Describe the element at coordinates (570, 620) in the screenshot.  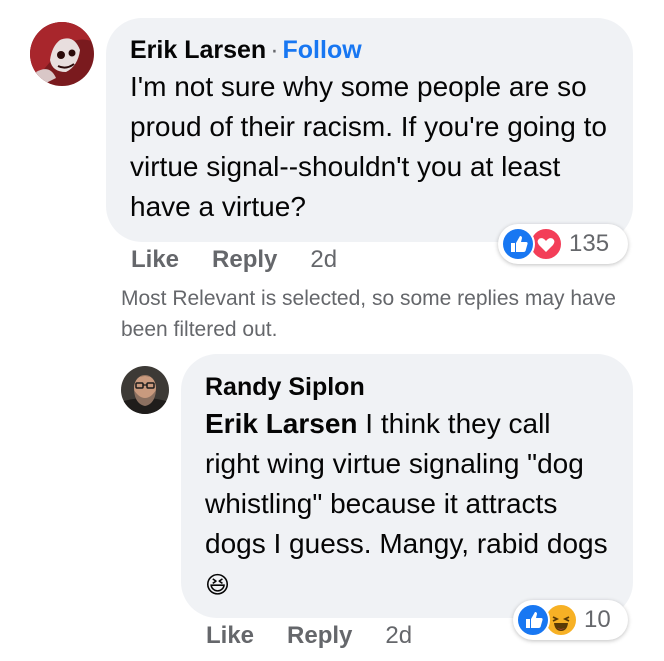
I see `reply-reactions: 10` at that location.